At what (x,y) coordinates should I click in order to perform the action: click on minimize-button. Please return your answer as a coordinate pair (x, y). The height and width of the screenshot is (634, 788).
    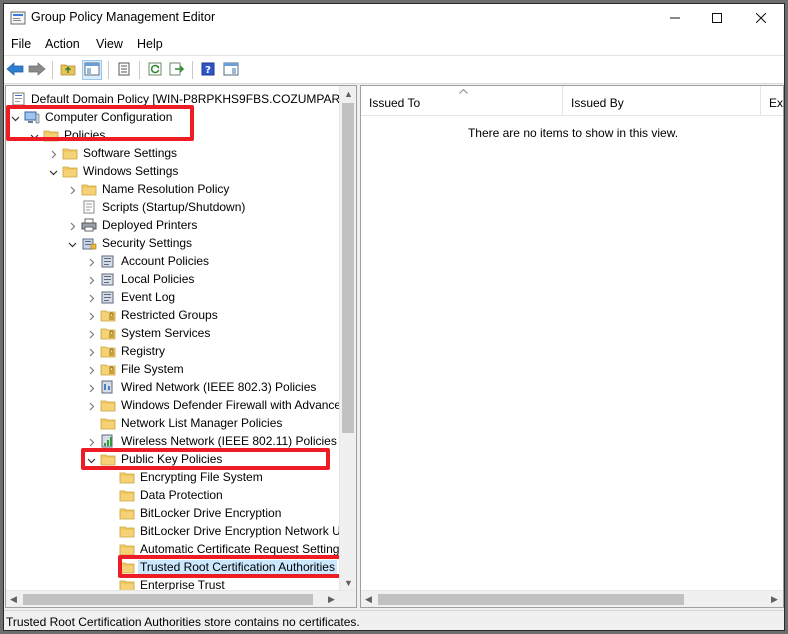
    Looking at the image, I should click on (675, 18).